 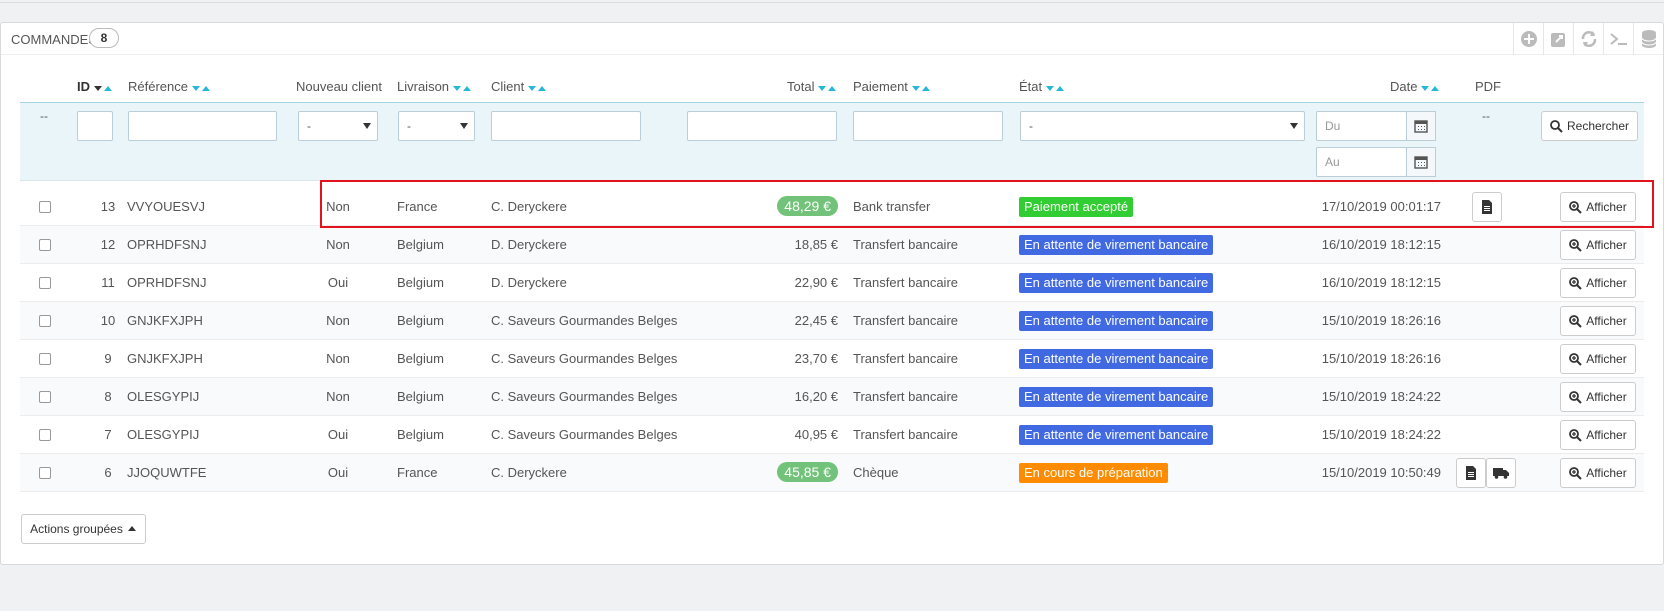 I want to click on column-header-total: Total, so click(x=812, y=87).